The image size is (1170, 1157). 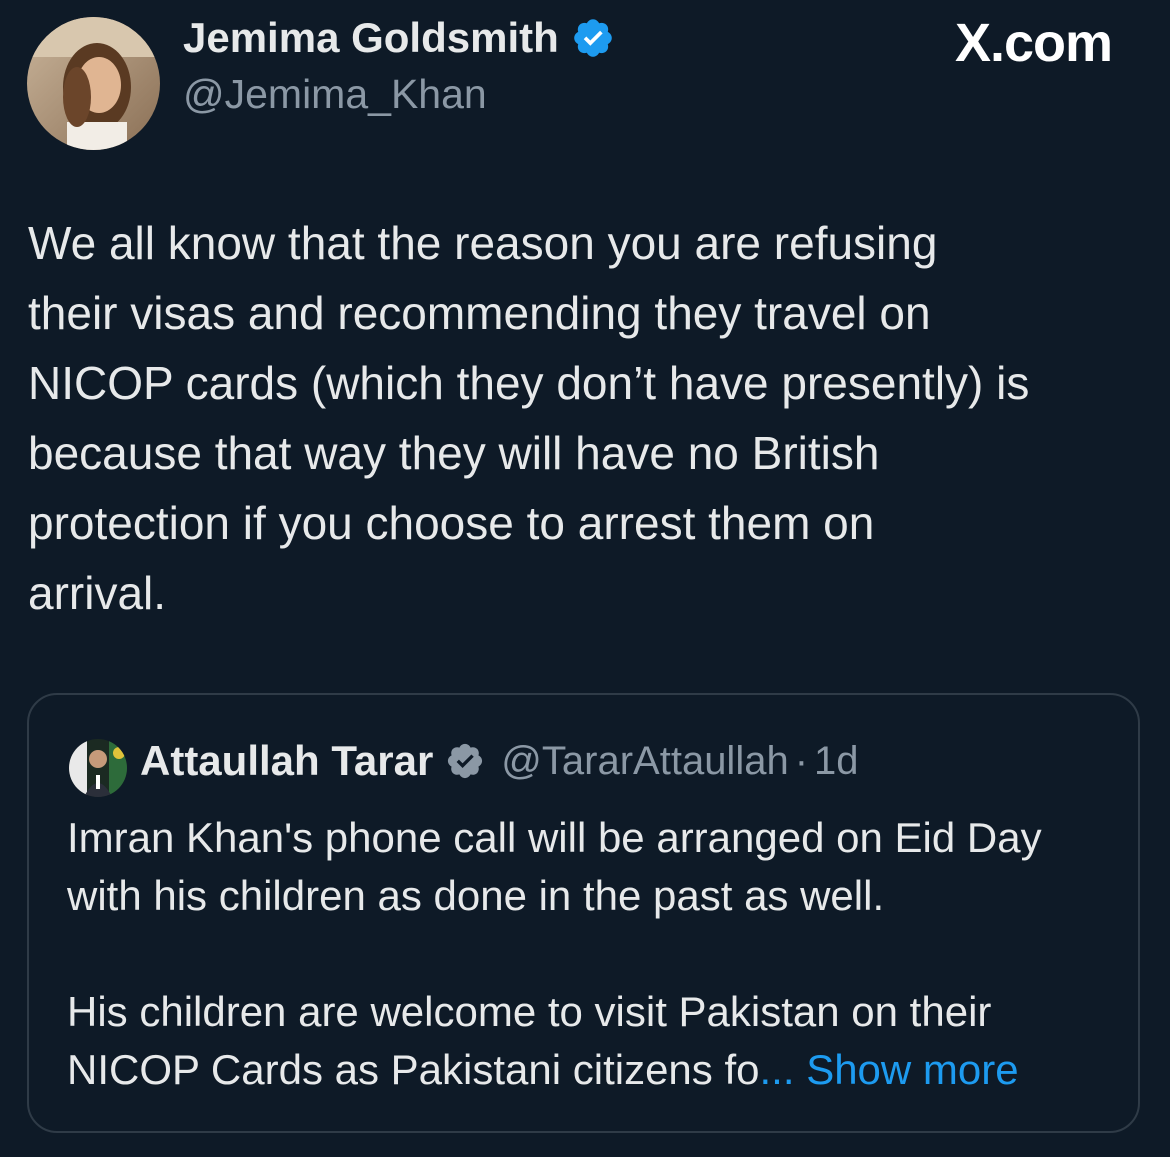 I want to click on show-more-link: Show more, so click(x=912, y=1069).